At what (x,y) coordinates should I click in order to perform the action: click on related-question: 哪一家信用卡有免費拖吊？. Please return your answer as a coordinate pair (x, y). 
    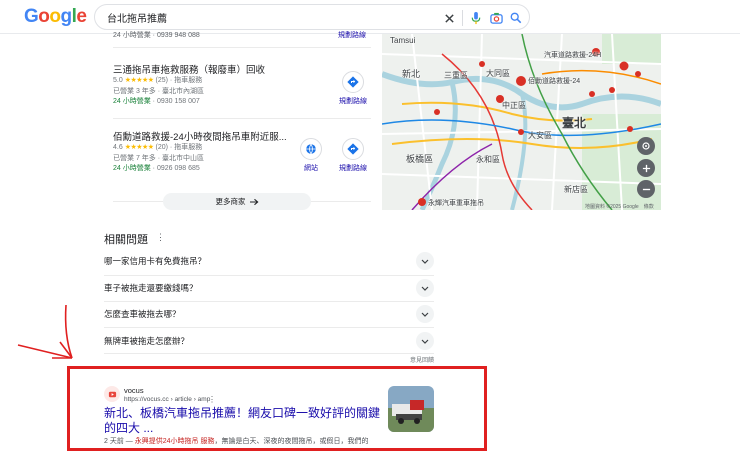
    Looking at the image, I should click on (269, 261).